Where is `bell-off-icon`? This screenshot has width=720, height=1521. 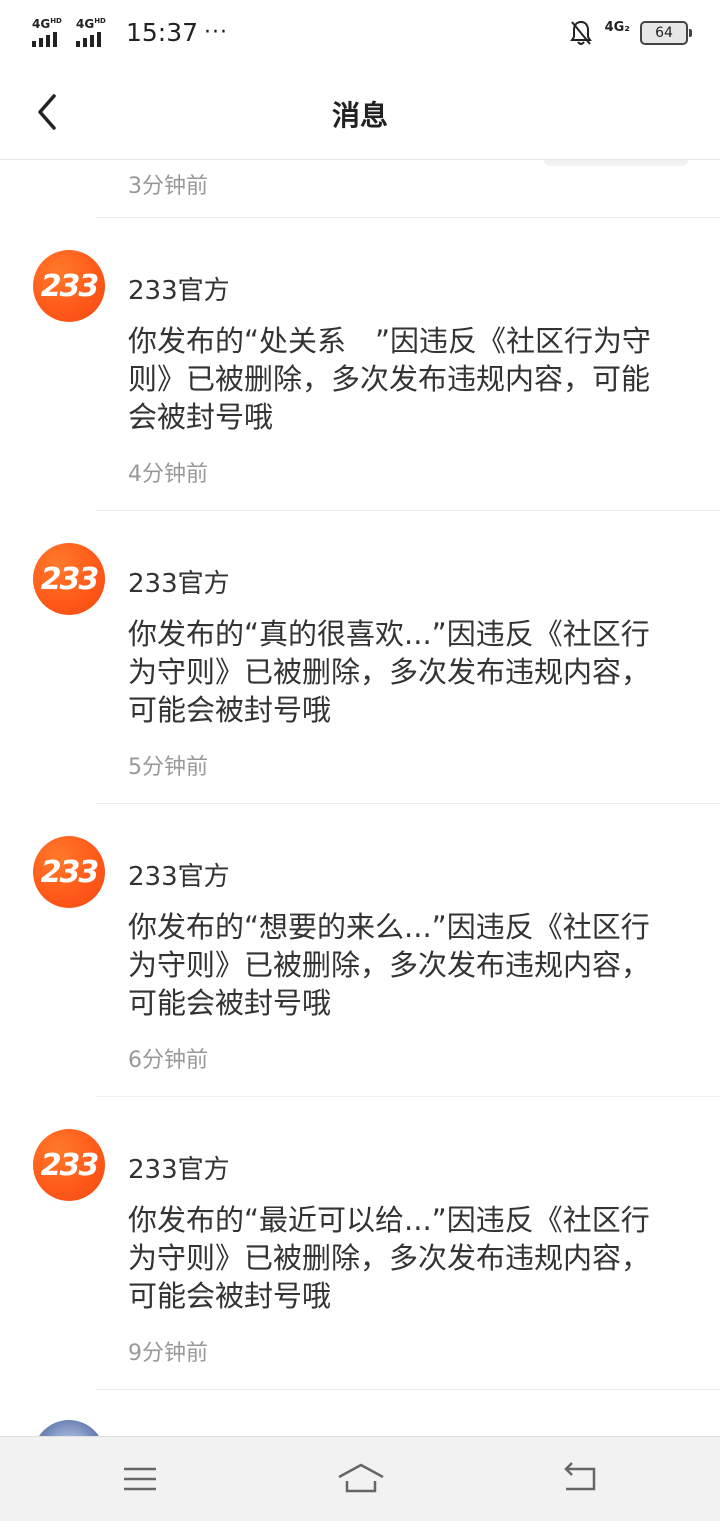
bell-off-icon is located at coordinates (580, 32).